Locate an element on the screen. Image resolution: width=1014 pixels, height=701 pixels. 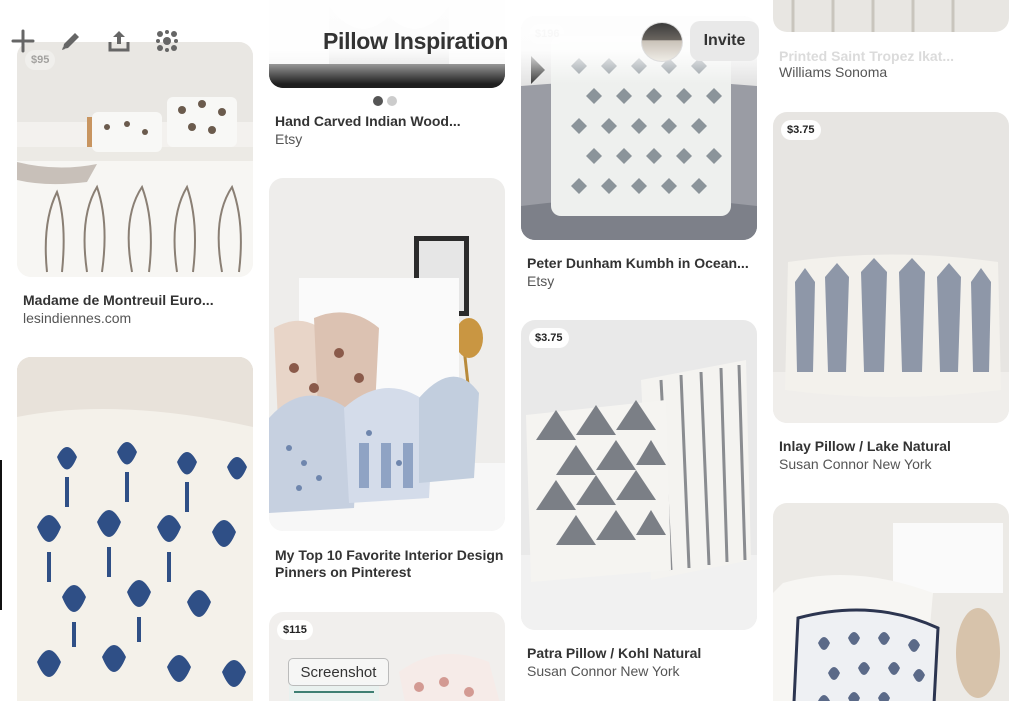
pin-title-line-2: Pinners on Pinterest is located at coordinates (343, 572).